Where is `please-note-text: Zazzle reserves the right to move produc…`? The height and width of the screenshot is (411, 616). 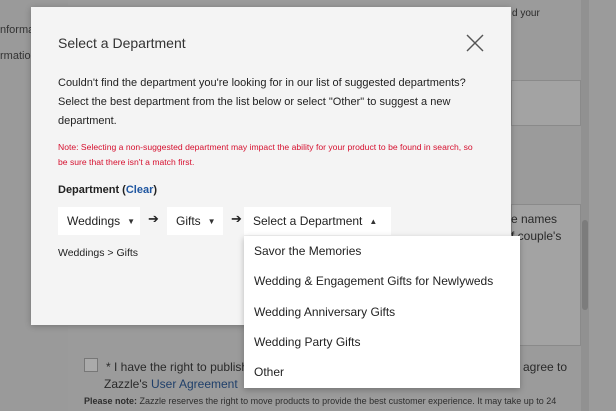 please-note-text: Zazzle reserves the right to move produc… is located at coordinates (348, 401).